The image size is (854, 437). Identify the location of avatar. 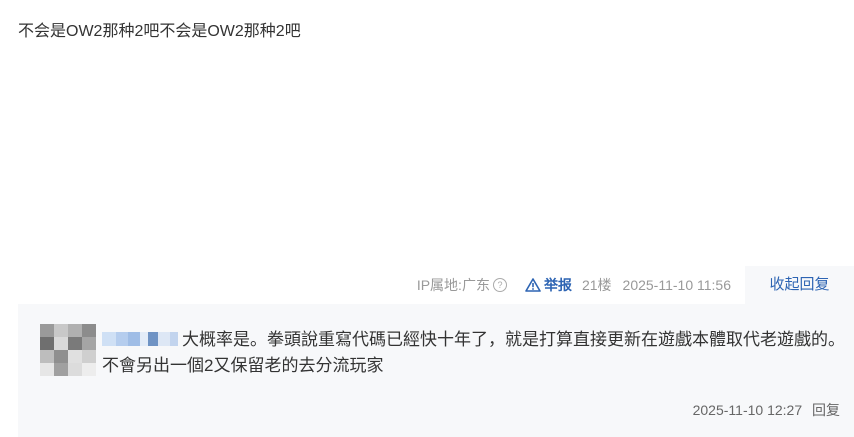
(68, 350).